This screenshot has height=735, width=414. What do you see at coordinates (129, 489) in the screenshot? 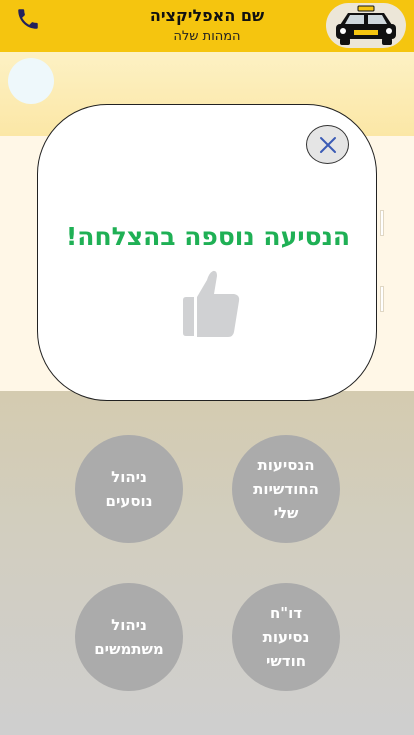
I see `manage-passengers-button: ניהול נוסעים` at bounding box center [129, 489].